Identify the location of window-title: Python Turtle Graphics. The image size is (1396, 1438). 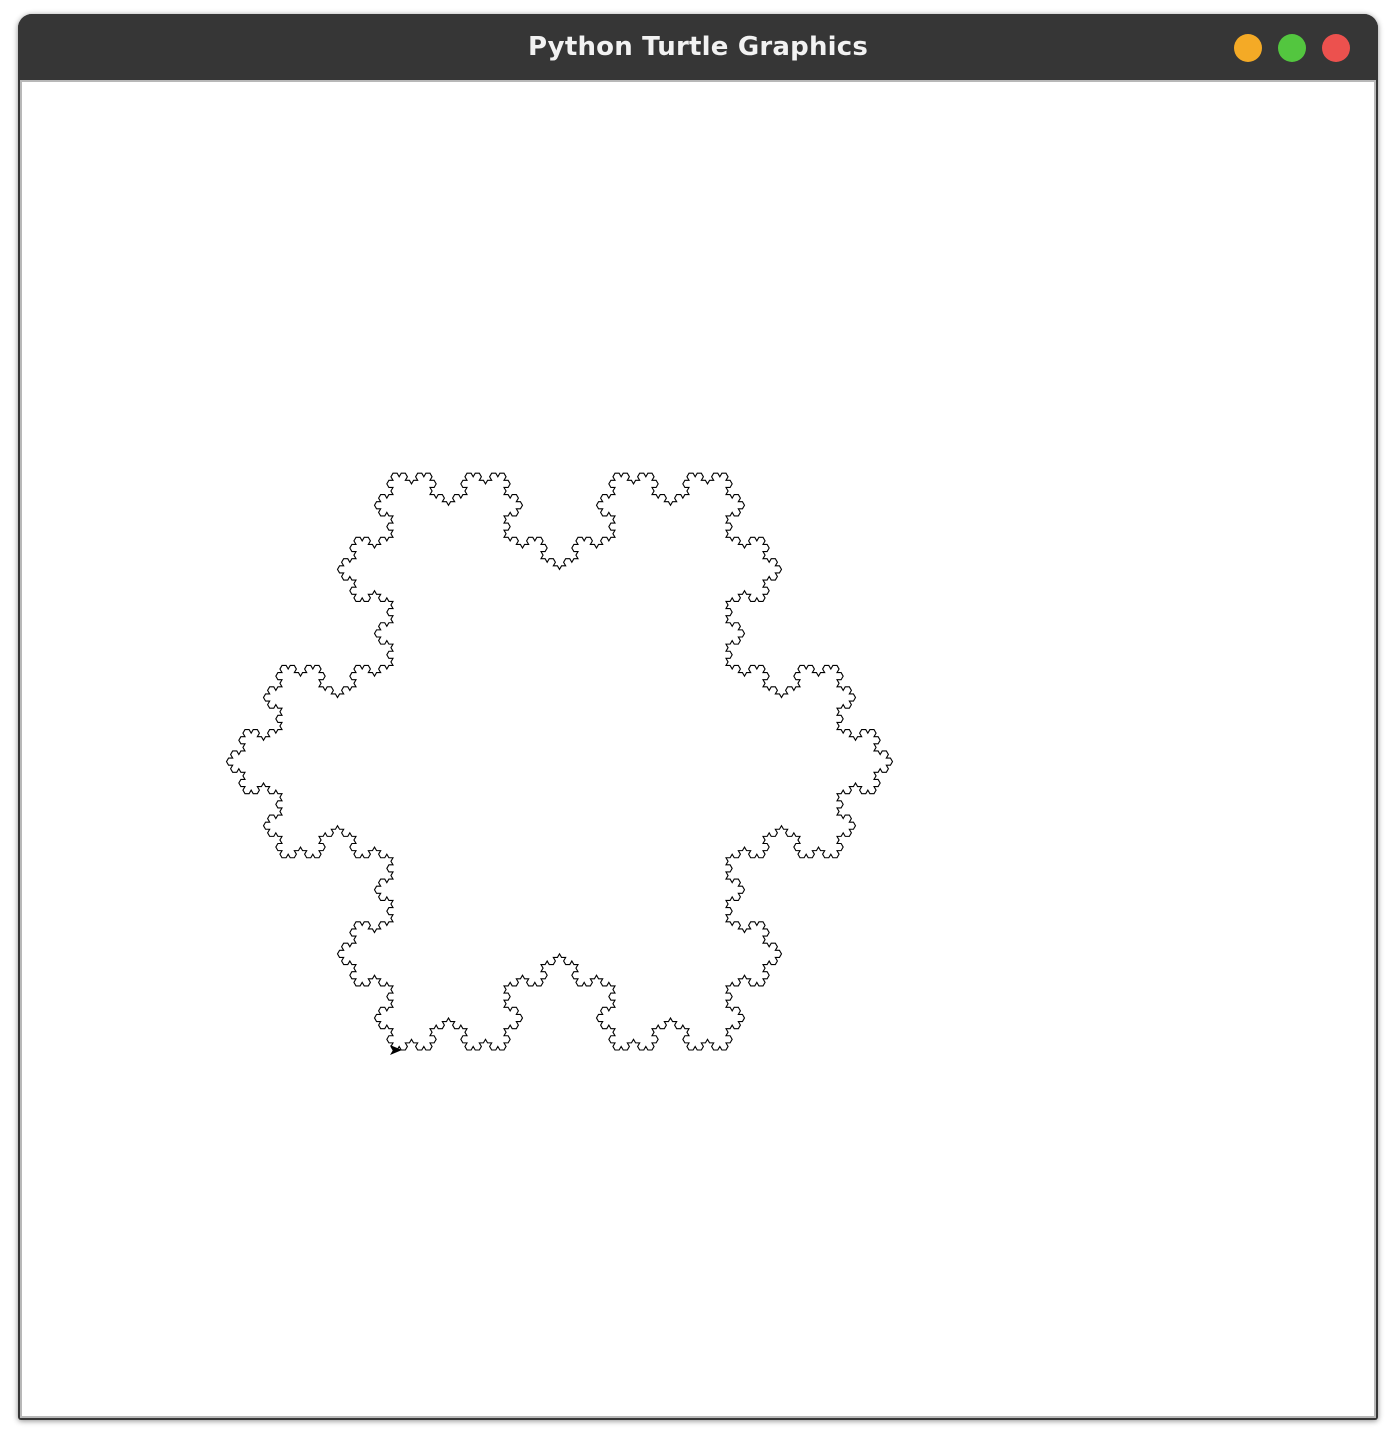
(698, 47).